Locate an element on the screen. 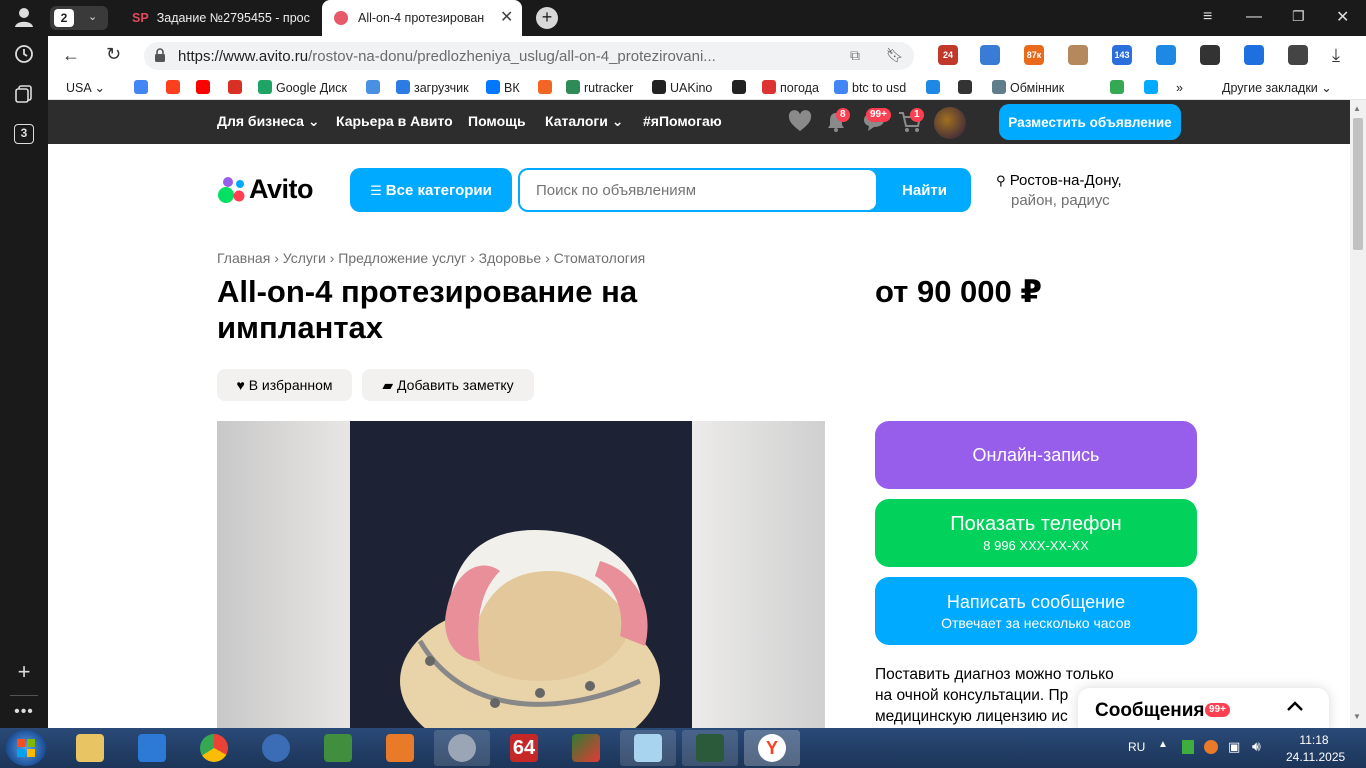  scrollbar-thumb is located at coordinates (1358, 184).